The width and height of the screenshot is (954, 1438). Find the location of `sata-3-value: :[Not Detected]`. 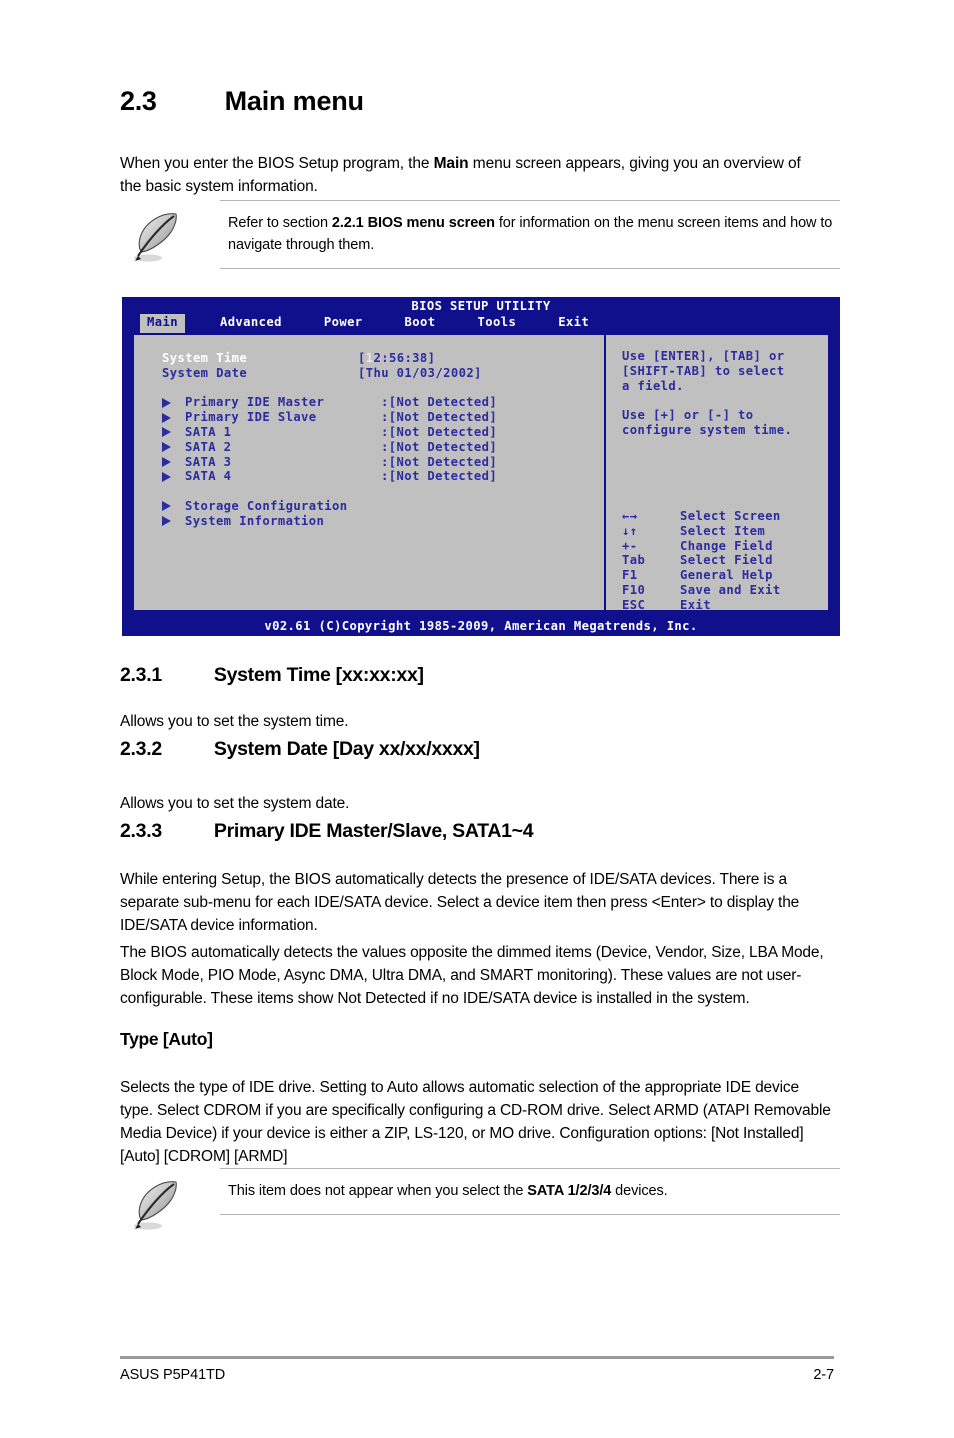

sata-3-value: :[Not Detected] is located at coordinates (439, 461).